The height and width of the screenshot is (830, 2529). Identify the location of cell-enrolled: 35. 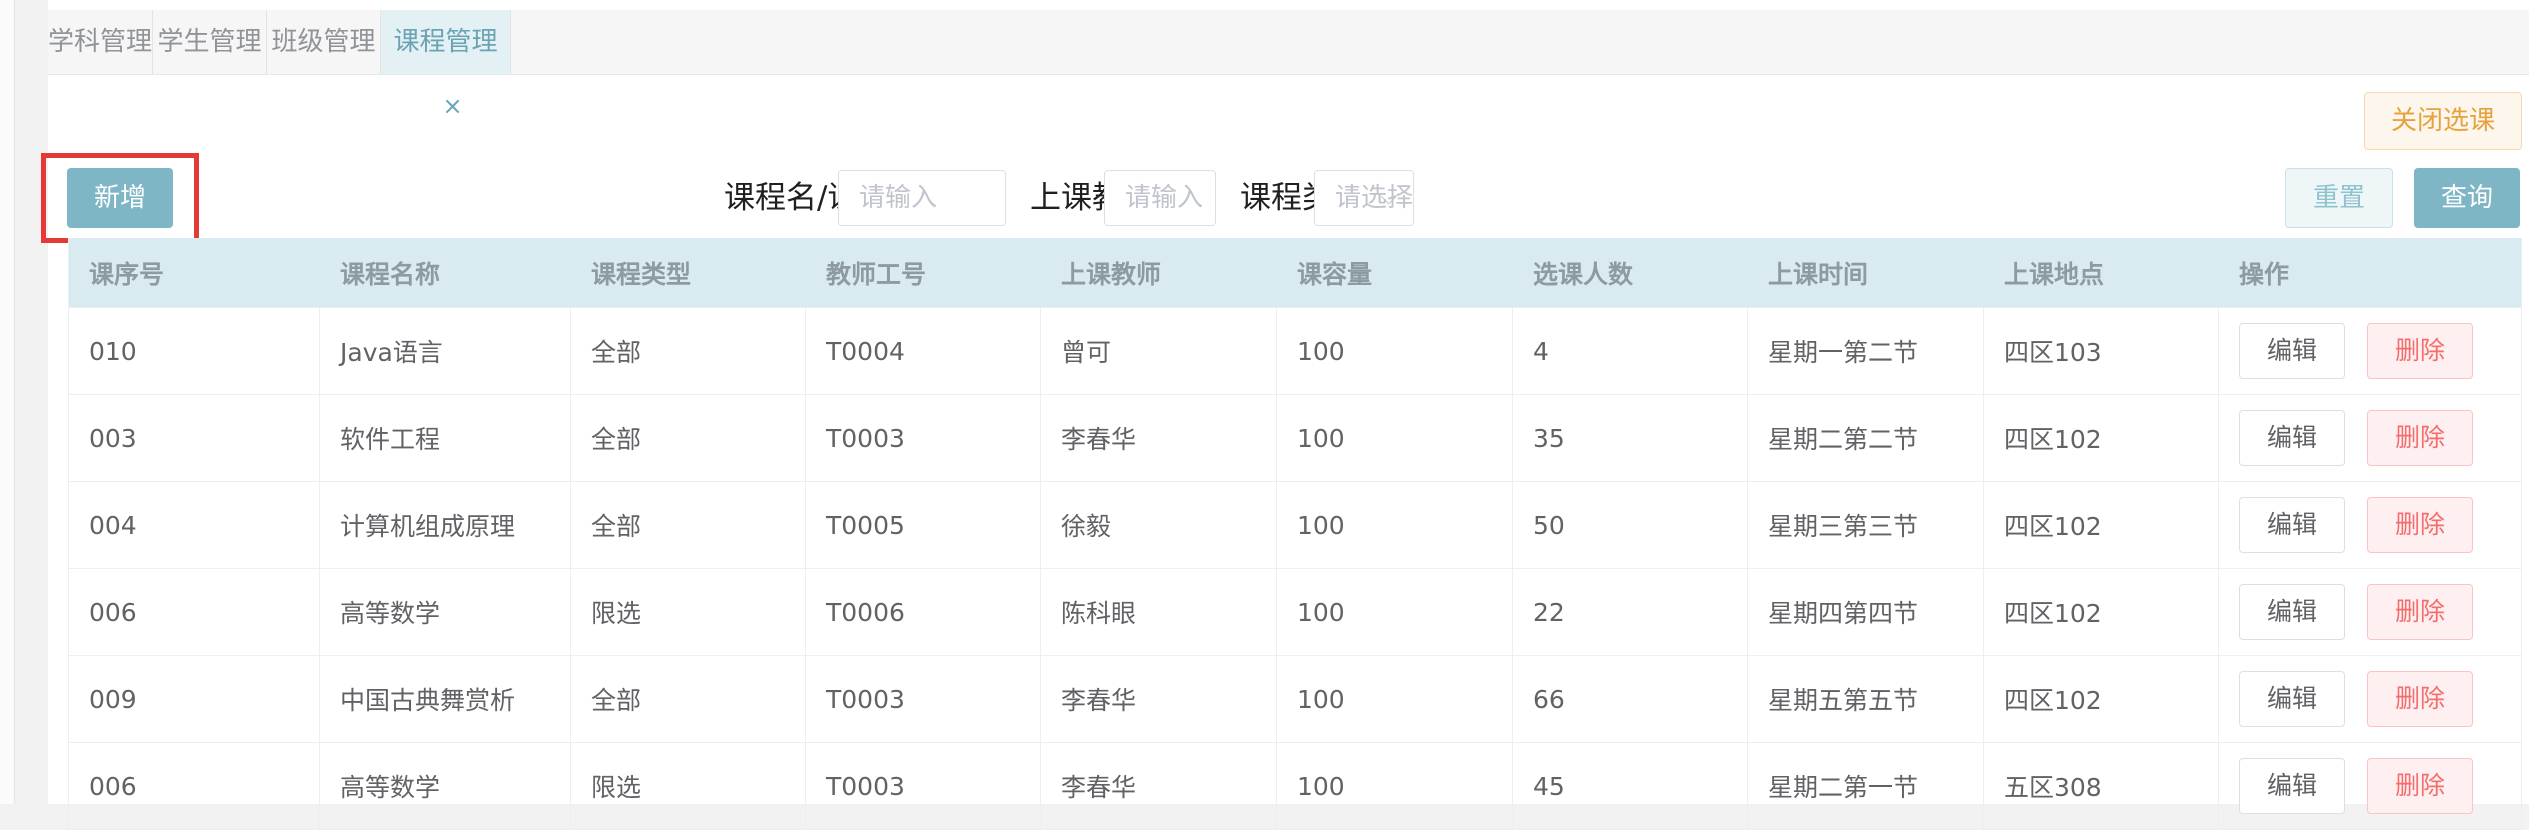
(1630, 438).